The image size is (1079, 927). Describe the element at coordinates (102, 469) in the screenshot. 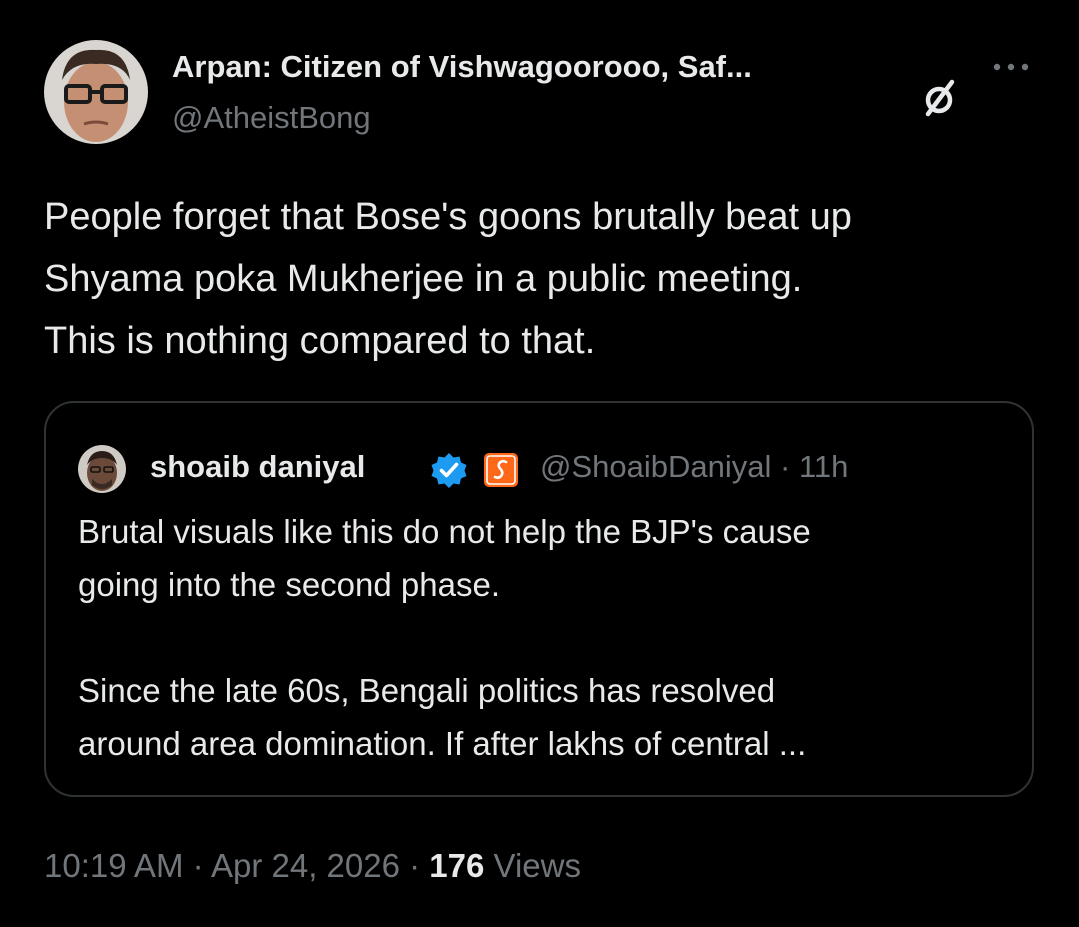

I see `quoted-author-avatar` at that location.